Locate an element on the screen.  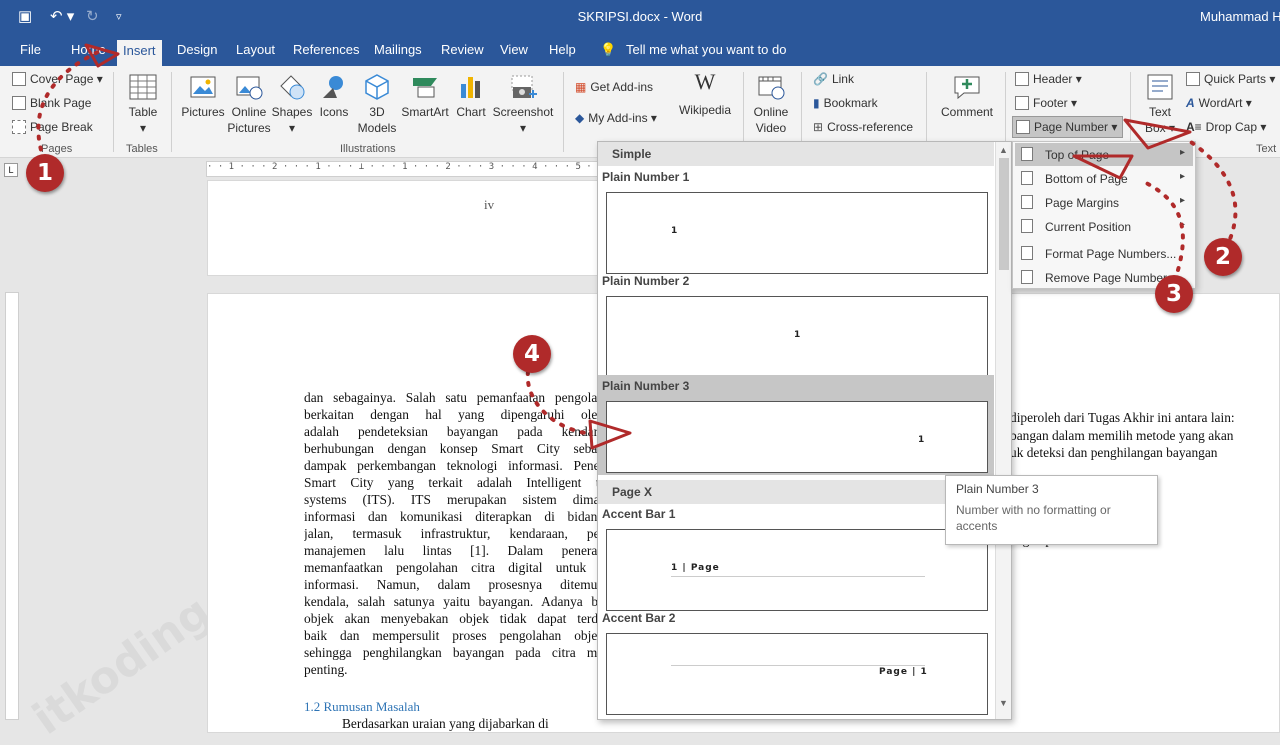
gallery-item-label: Accent Bar 1 is located at coordinates (639, 514).